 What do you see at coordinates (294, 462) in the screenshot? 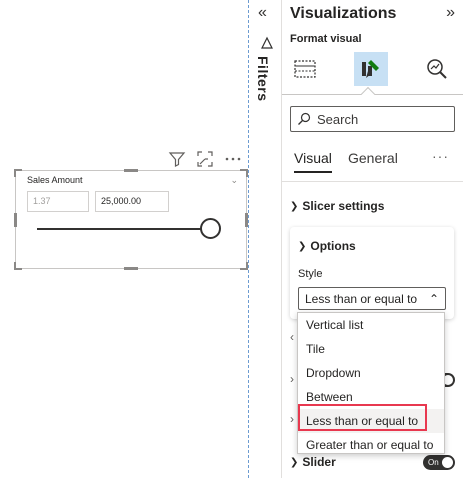
I see `chevron-right-icon: ❯` at bounding box center [294, 462].